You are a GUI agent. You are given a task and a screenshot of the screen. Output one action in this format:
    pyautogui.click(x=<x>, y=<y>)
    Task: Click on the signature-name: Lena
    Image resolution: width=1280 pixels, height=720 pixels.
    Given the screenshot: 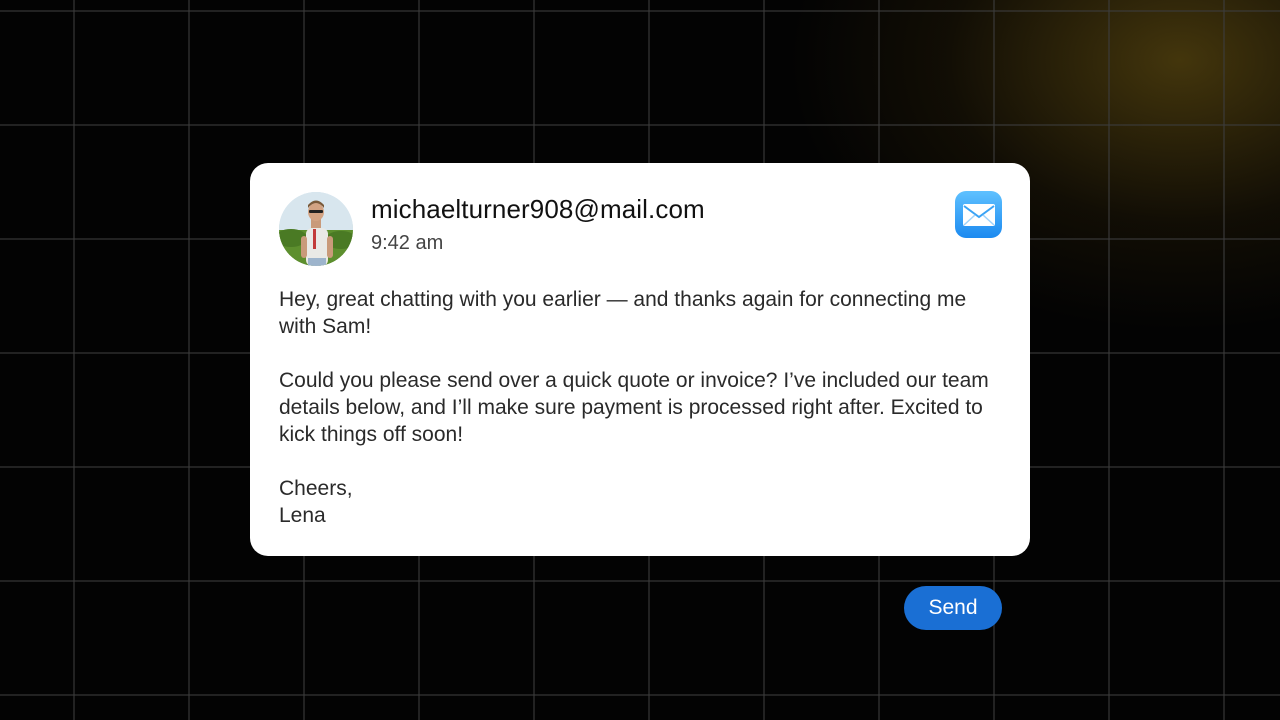 What is the action you would take?
    pyautogui.click(x=302, y=515)
    